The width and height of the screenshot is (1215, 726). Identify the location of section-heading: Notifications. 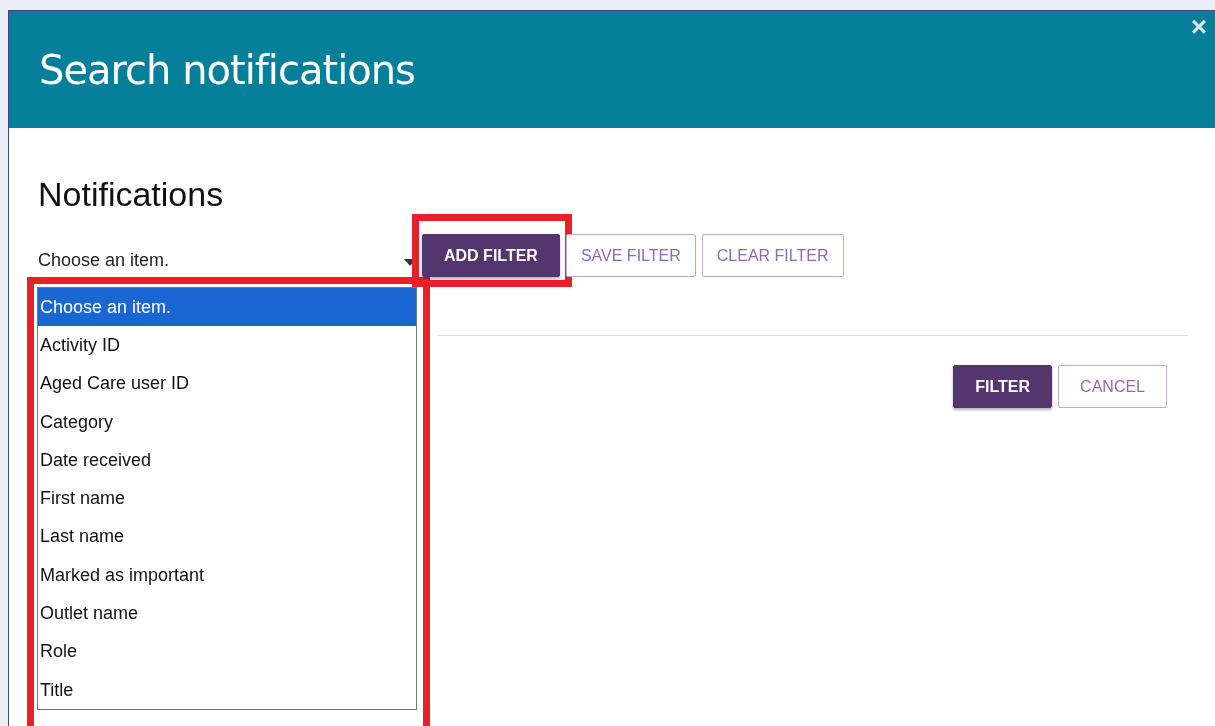
(131, 194).